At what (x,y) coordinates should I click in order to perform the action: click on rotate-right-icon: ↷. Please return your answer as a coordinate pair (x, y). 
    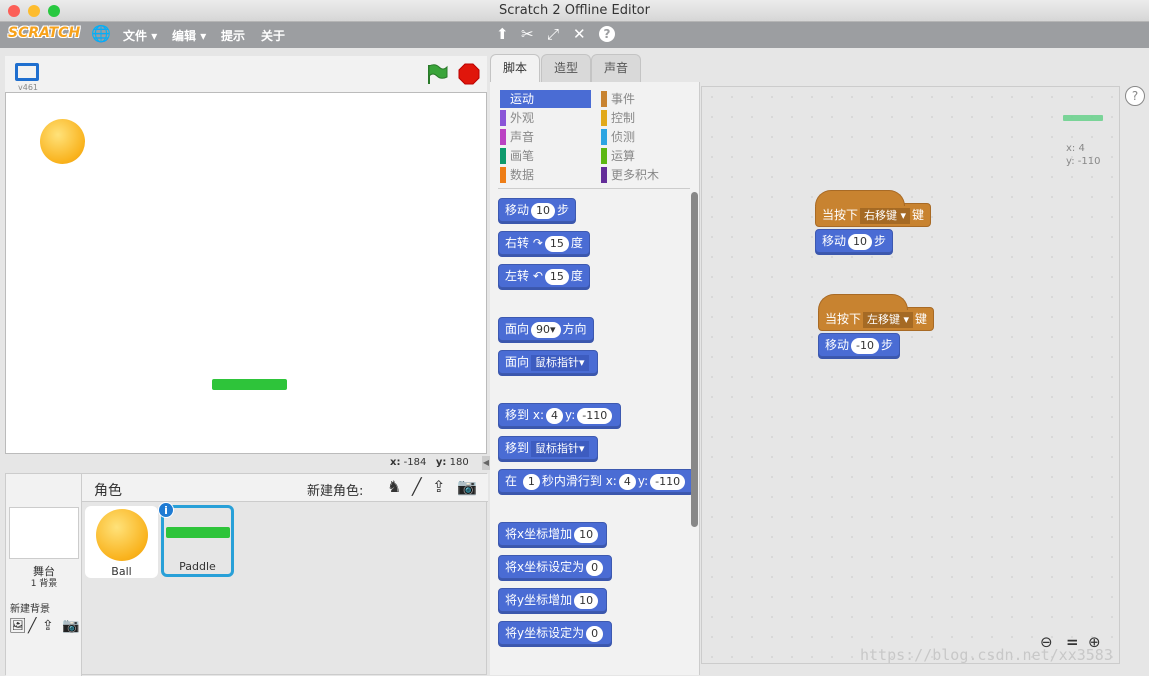
    Looking at the image, I should click on (537, 243).